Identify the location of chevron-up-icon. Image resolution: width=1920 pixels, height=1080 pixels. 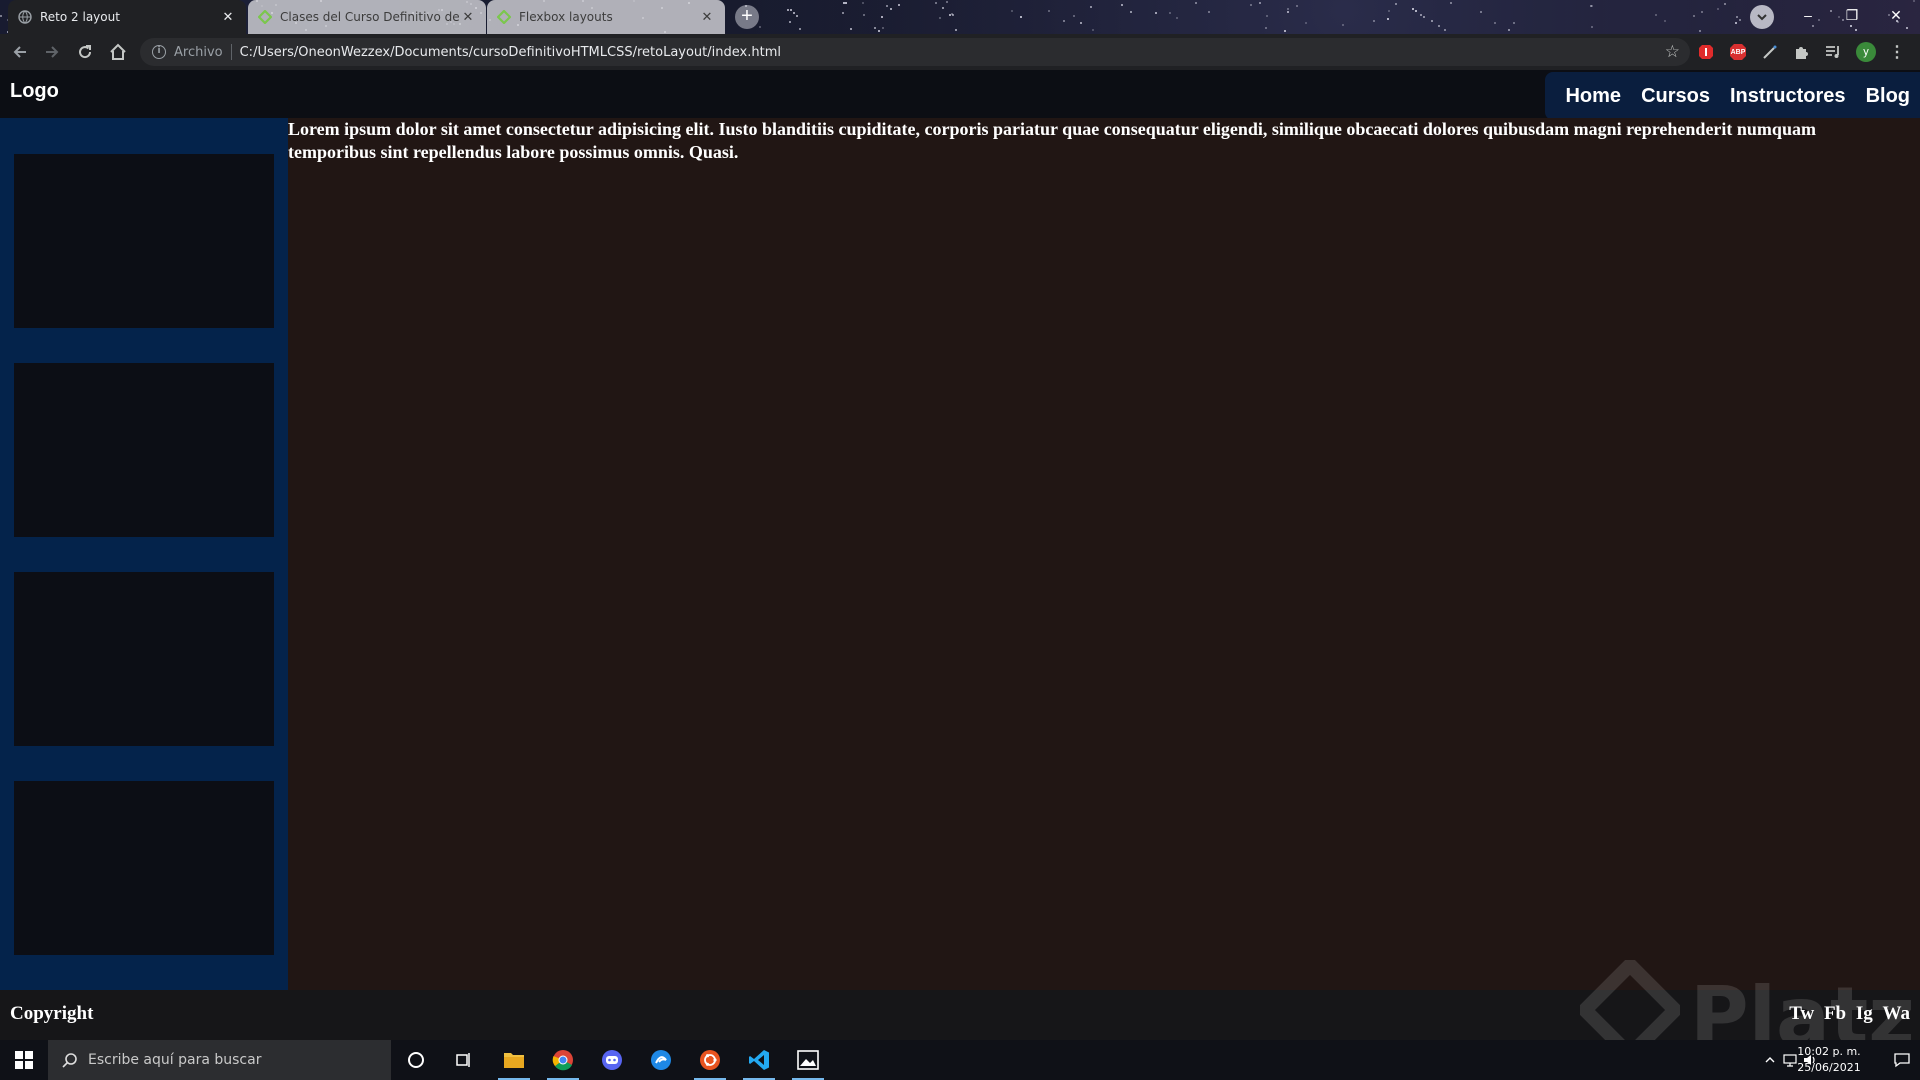
(1770, 1060).